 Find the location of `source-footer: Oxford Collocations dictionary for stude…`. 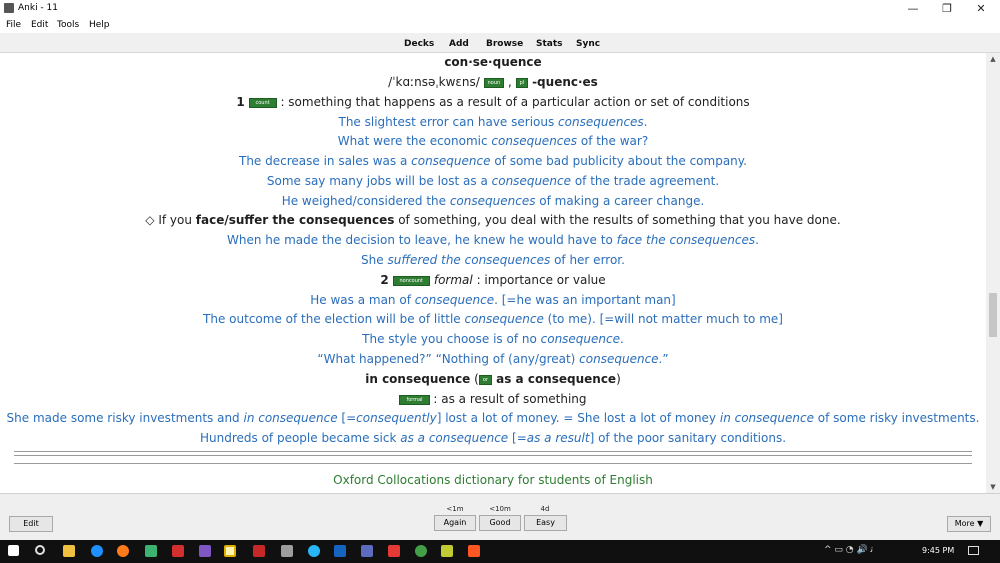

source-footer: Oxford Collocations dictionary for stude… is located at coordinates (493, 480).